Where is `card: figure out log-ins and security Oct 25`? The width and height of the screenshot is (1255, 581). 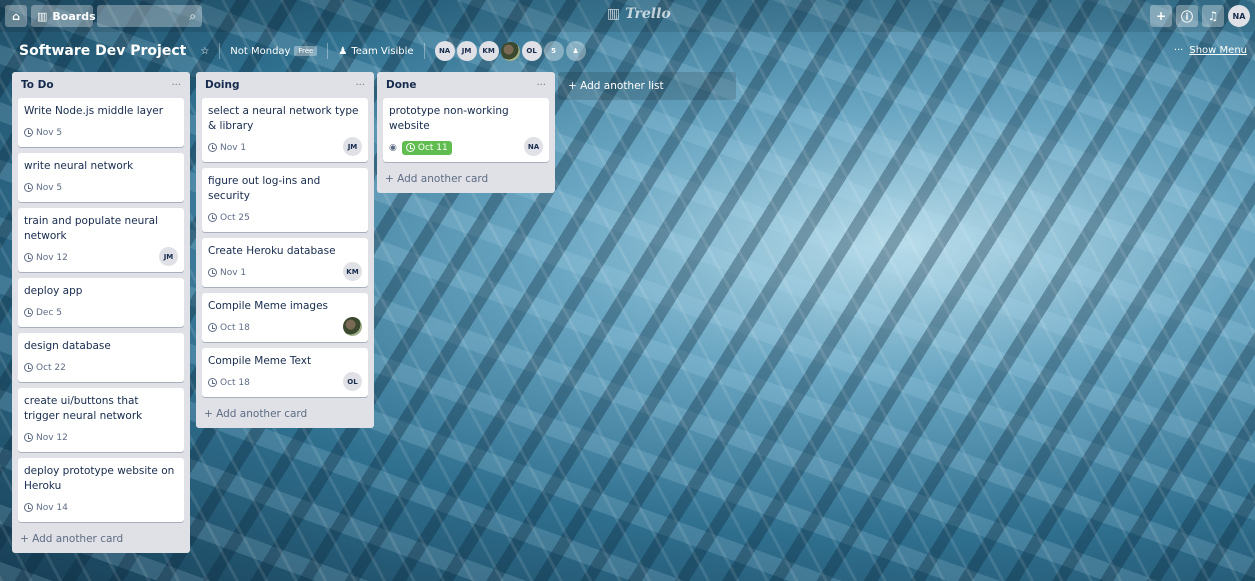 card: figure out log-ins and security Oct 25 is located at coordinates (285, 200).